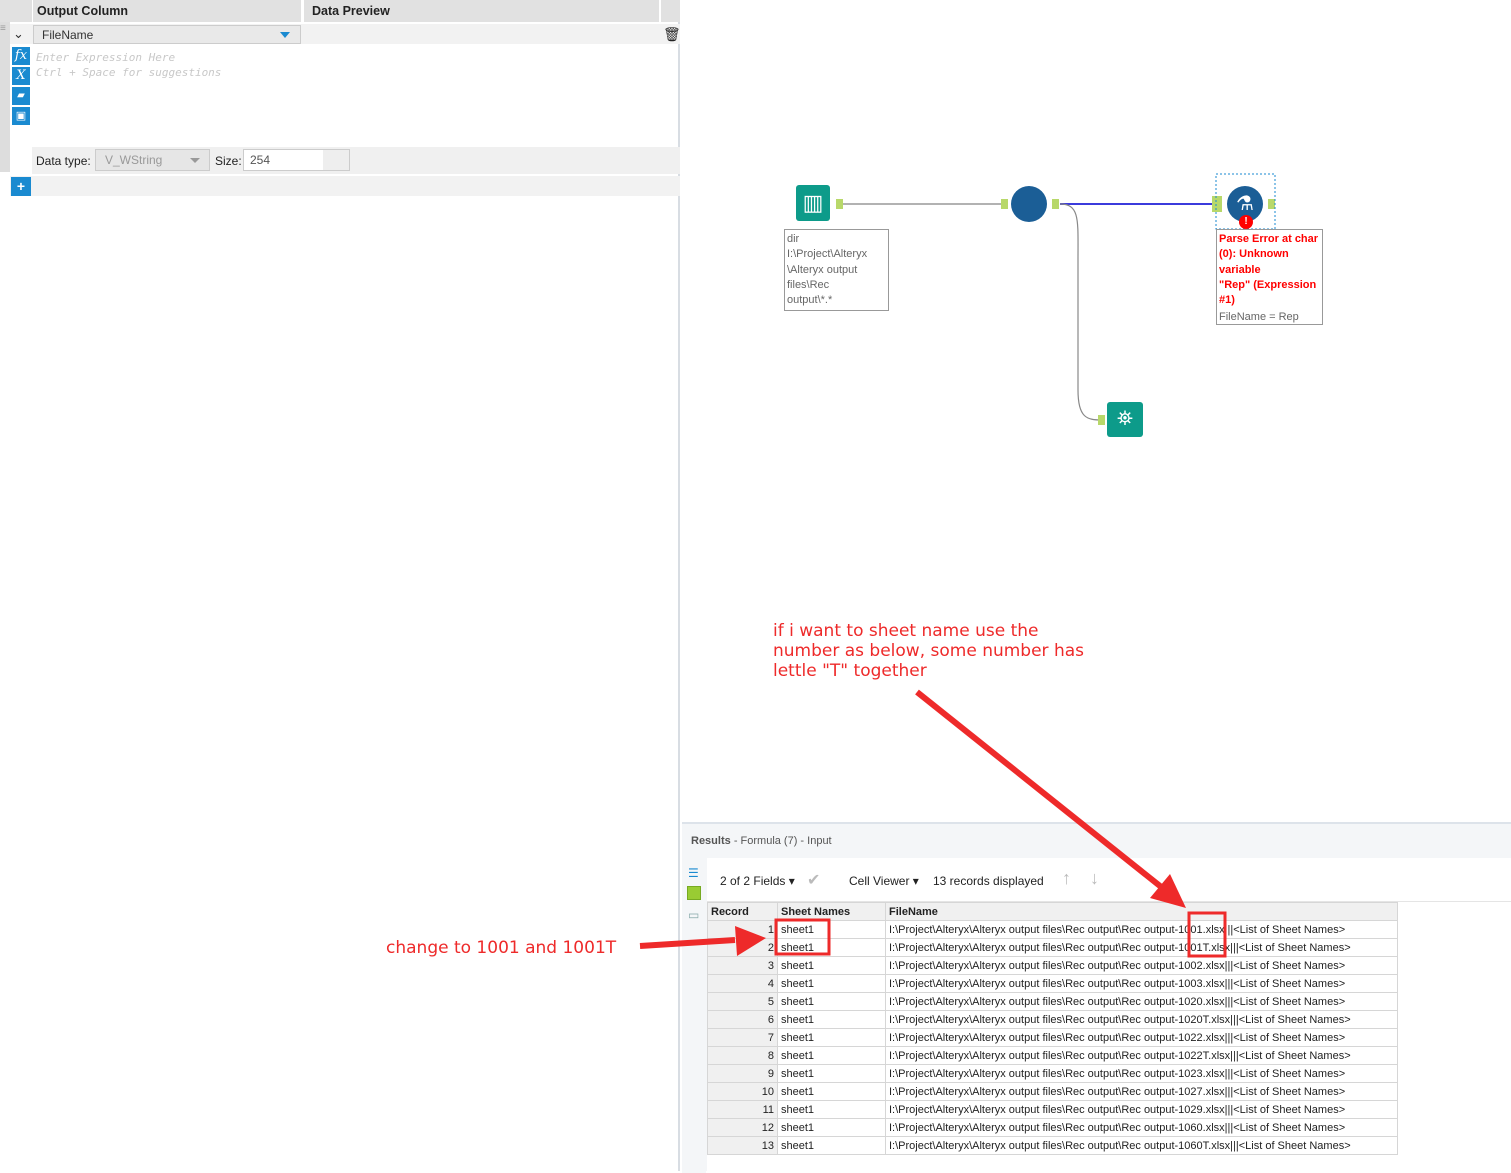  Describe the element at coordinates (501, 948) in the screenshot. I see `annotation-text-left: change to 1001 and 1001T` at that location.